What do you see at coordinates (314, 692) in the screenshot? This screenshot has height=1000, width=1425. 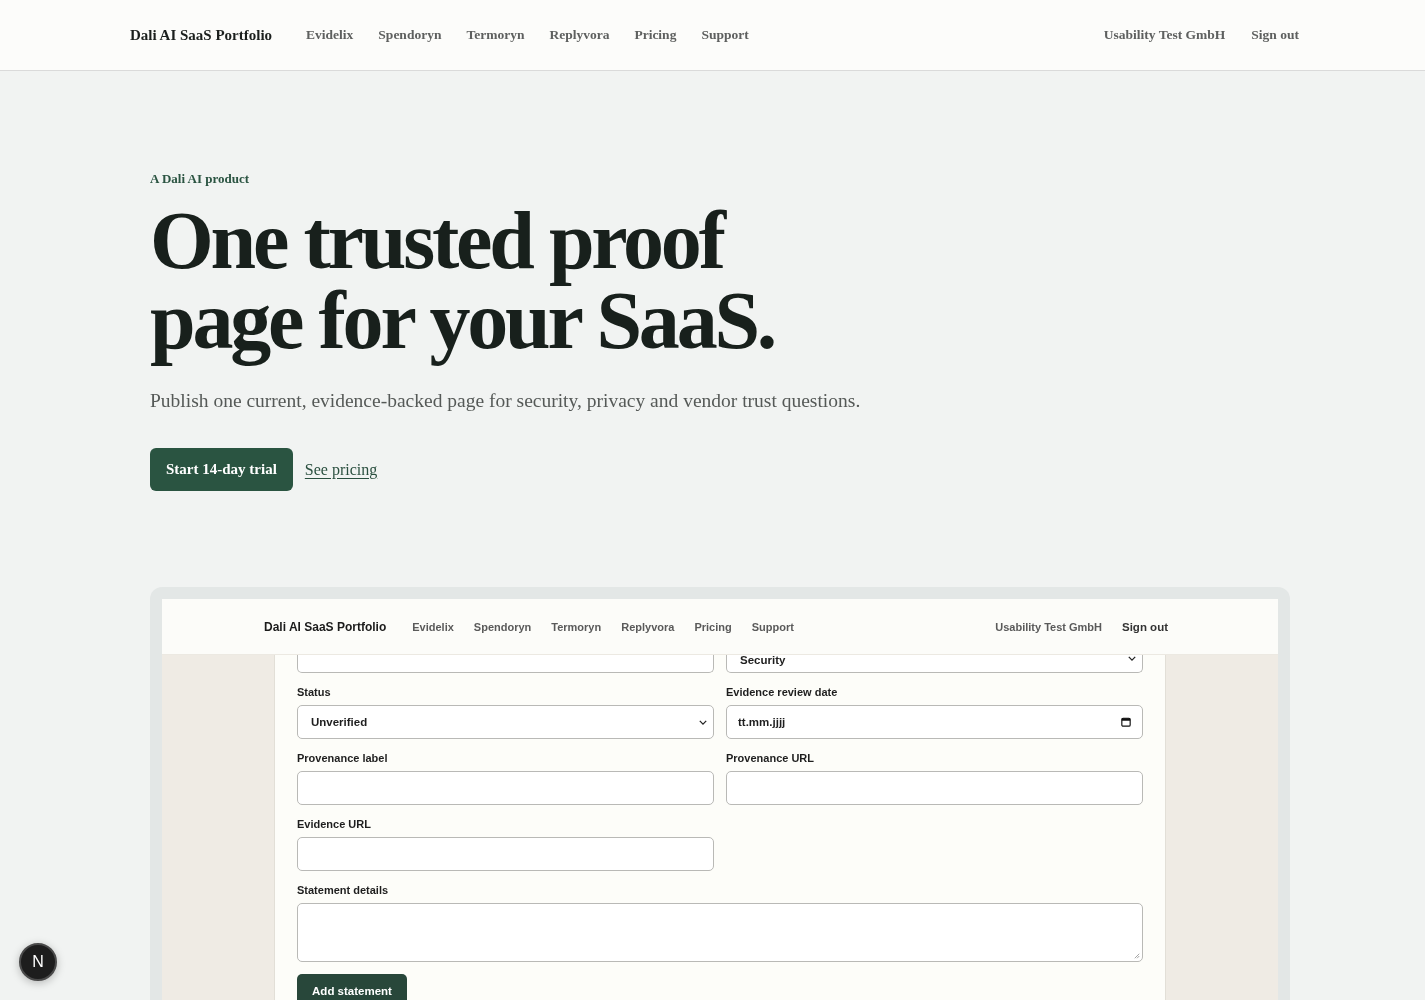 I see `field-label: Status` at bounding box center [314, 692].